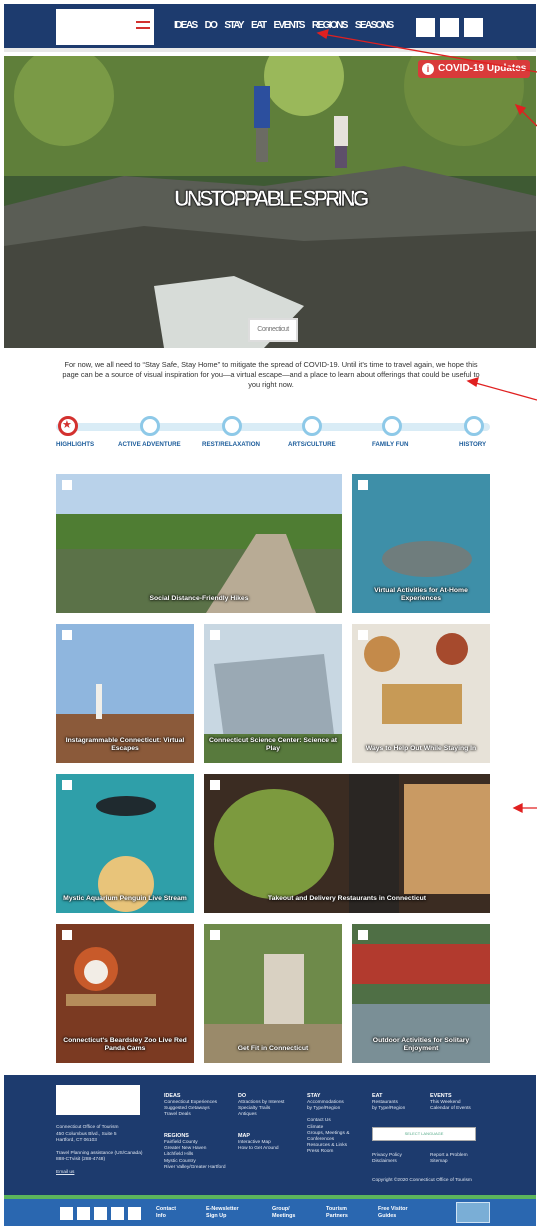 This screenshot has height=1226, width=537. Describe the element at coordinates (473, 1212) in the screenshot. I see `visitor-guide-thumbnail` at that location.